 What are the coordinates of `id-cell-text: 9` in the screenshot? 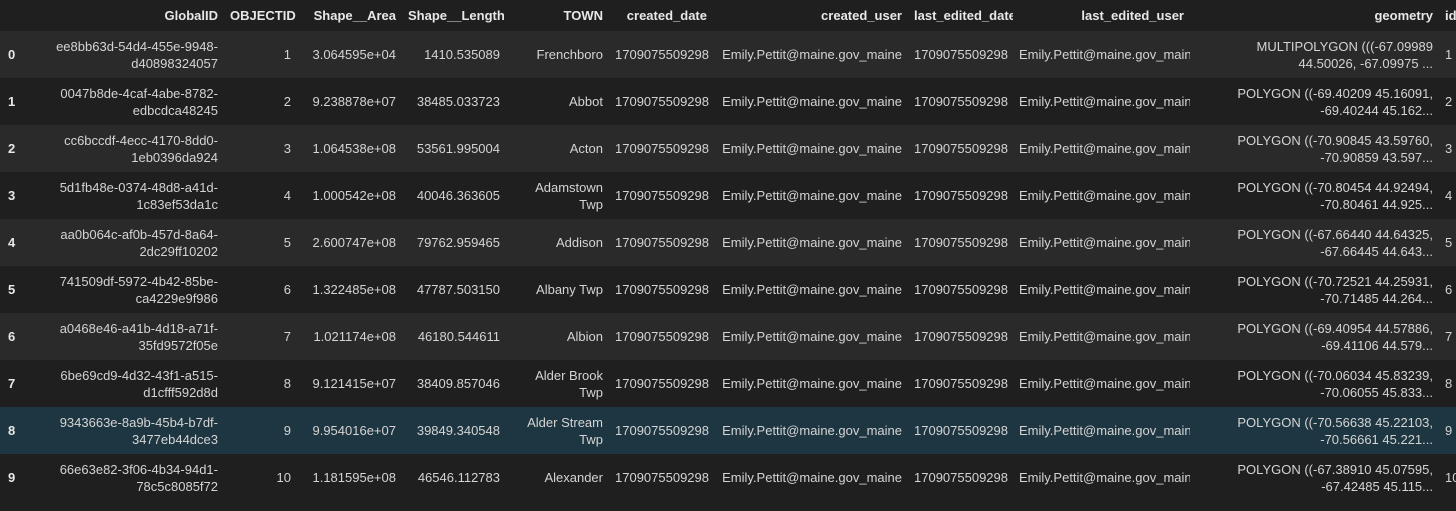 It's located at (1449, 430).